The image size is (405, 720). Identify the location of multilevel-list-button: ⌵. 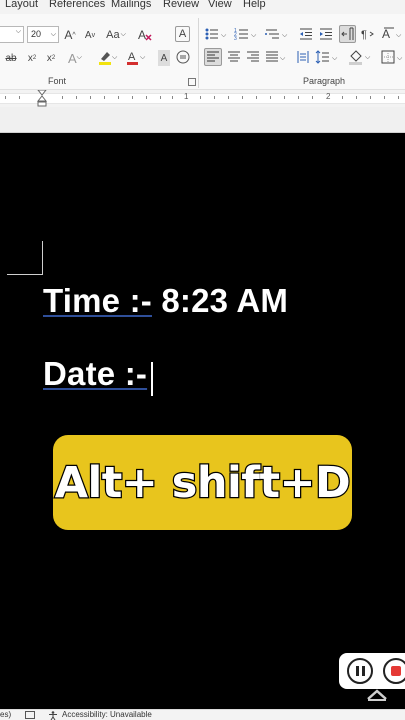
(278, 34).